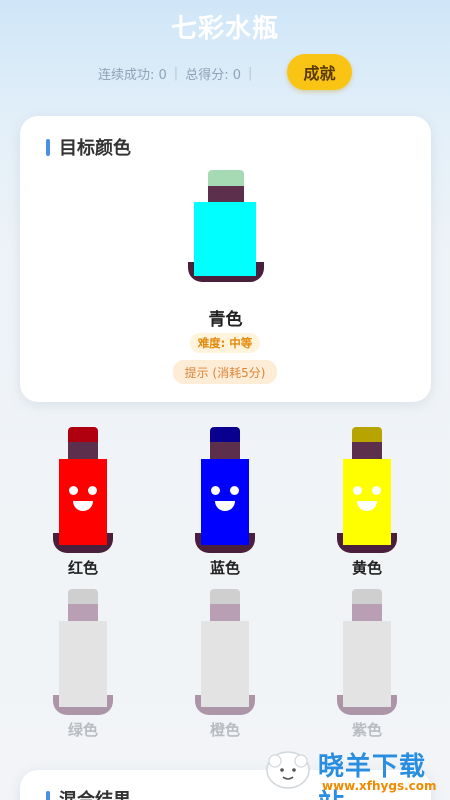 The image size is (450, 800). Describe the element at coordinates (366, 568) in the screenshot. I see `bottle-label: 黄色` at that location.